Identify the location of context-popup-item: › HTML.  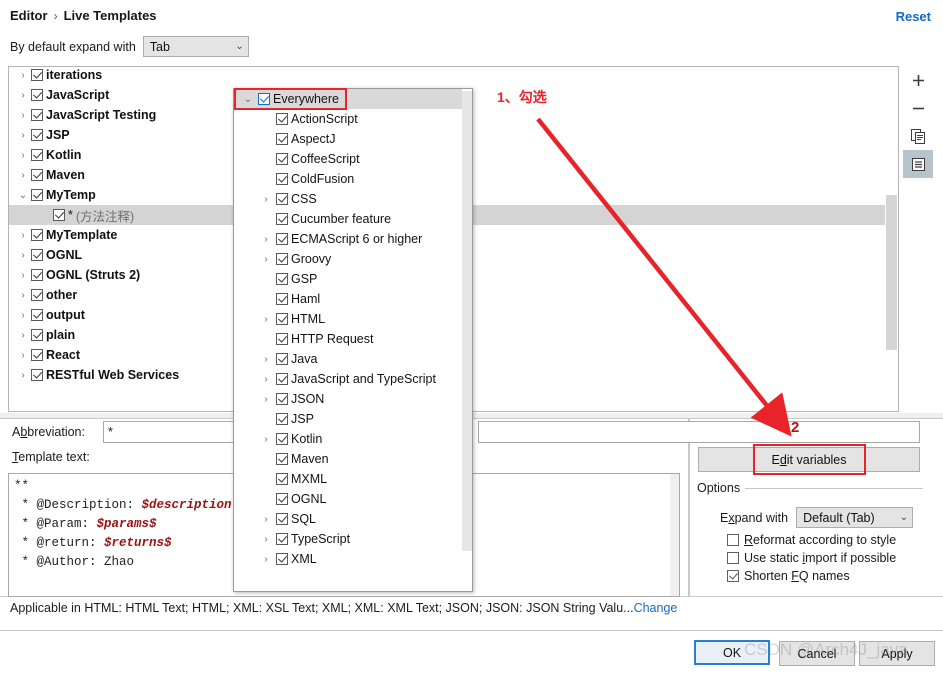
(353, 319).